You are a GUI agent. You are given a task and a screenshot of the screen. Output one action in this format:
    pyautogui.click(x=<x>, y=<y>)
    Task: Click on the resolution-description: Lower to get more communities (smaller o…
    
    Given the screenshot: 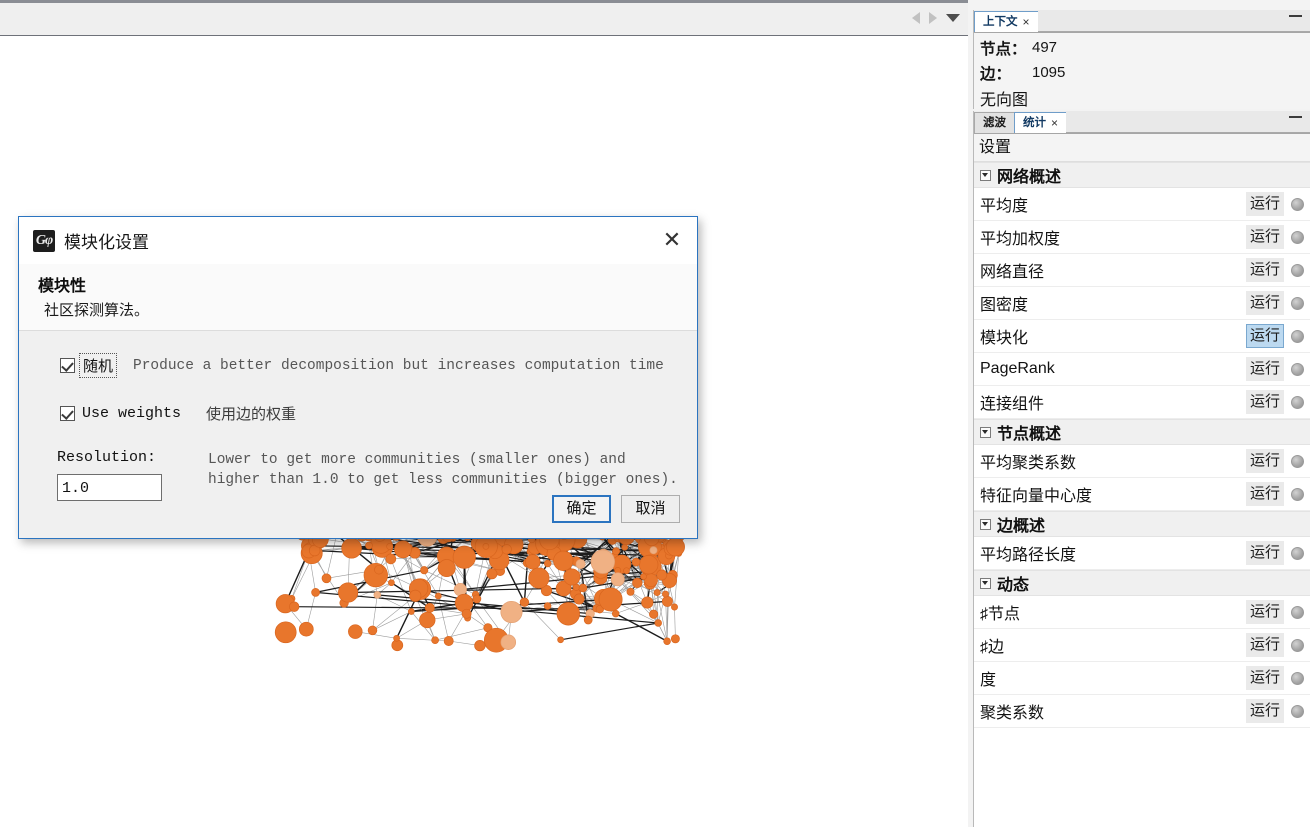 What is the action you would take?
    pyautogui.click(x=443, y=475)
    